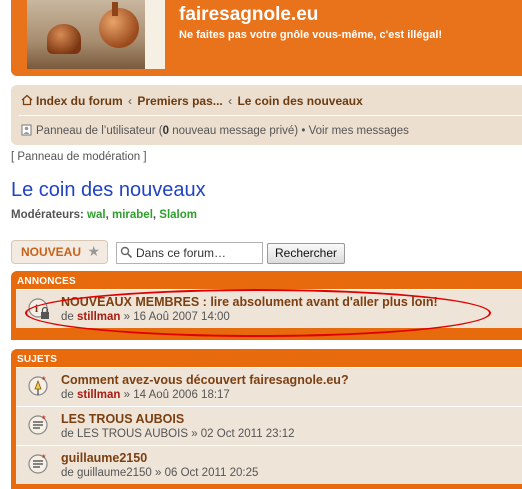  What do you see at coordinates (114, 473) in the screenshot?
I see `author-link: guillaume2150` at bounding box center [114, 473].